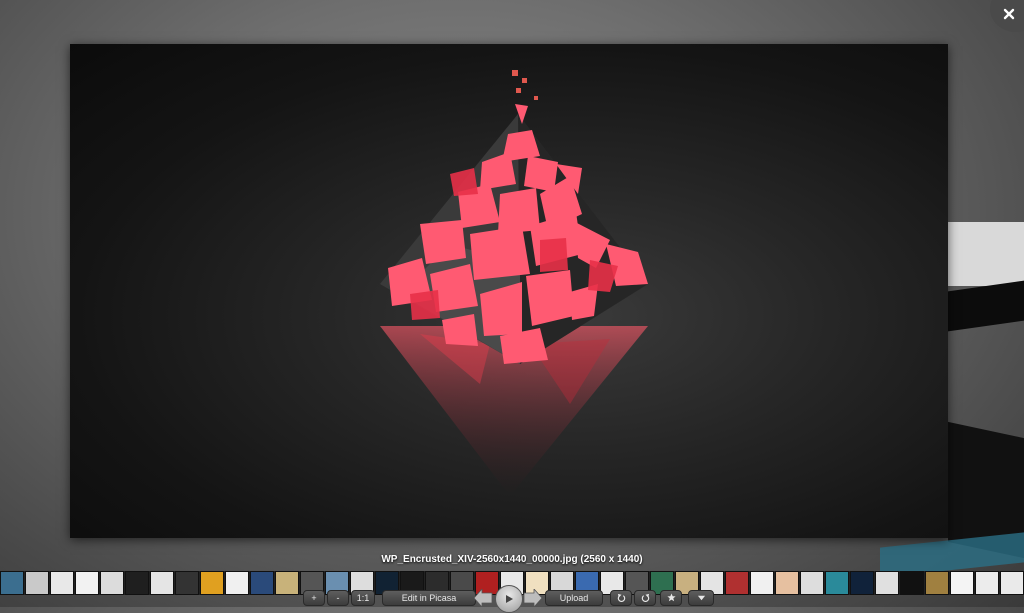 The height and width of the screenshot is (613, 1024). I want to click on rotate-right-button, so click(645, 598).